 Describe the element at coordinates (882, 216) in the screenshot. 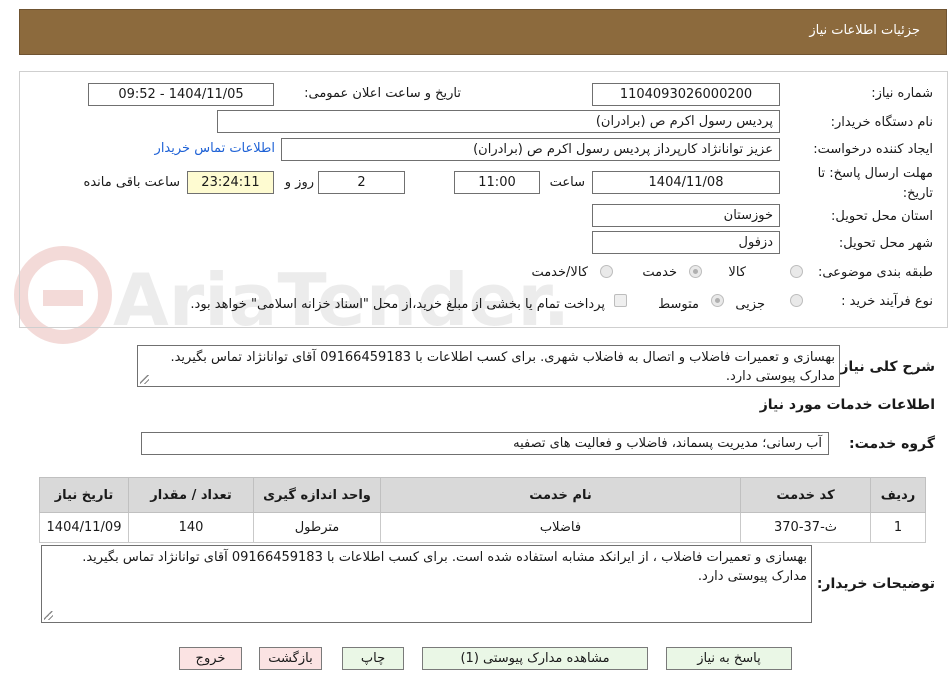

I see `province-label: استان محل تحویل:` at that location.